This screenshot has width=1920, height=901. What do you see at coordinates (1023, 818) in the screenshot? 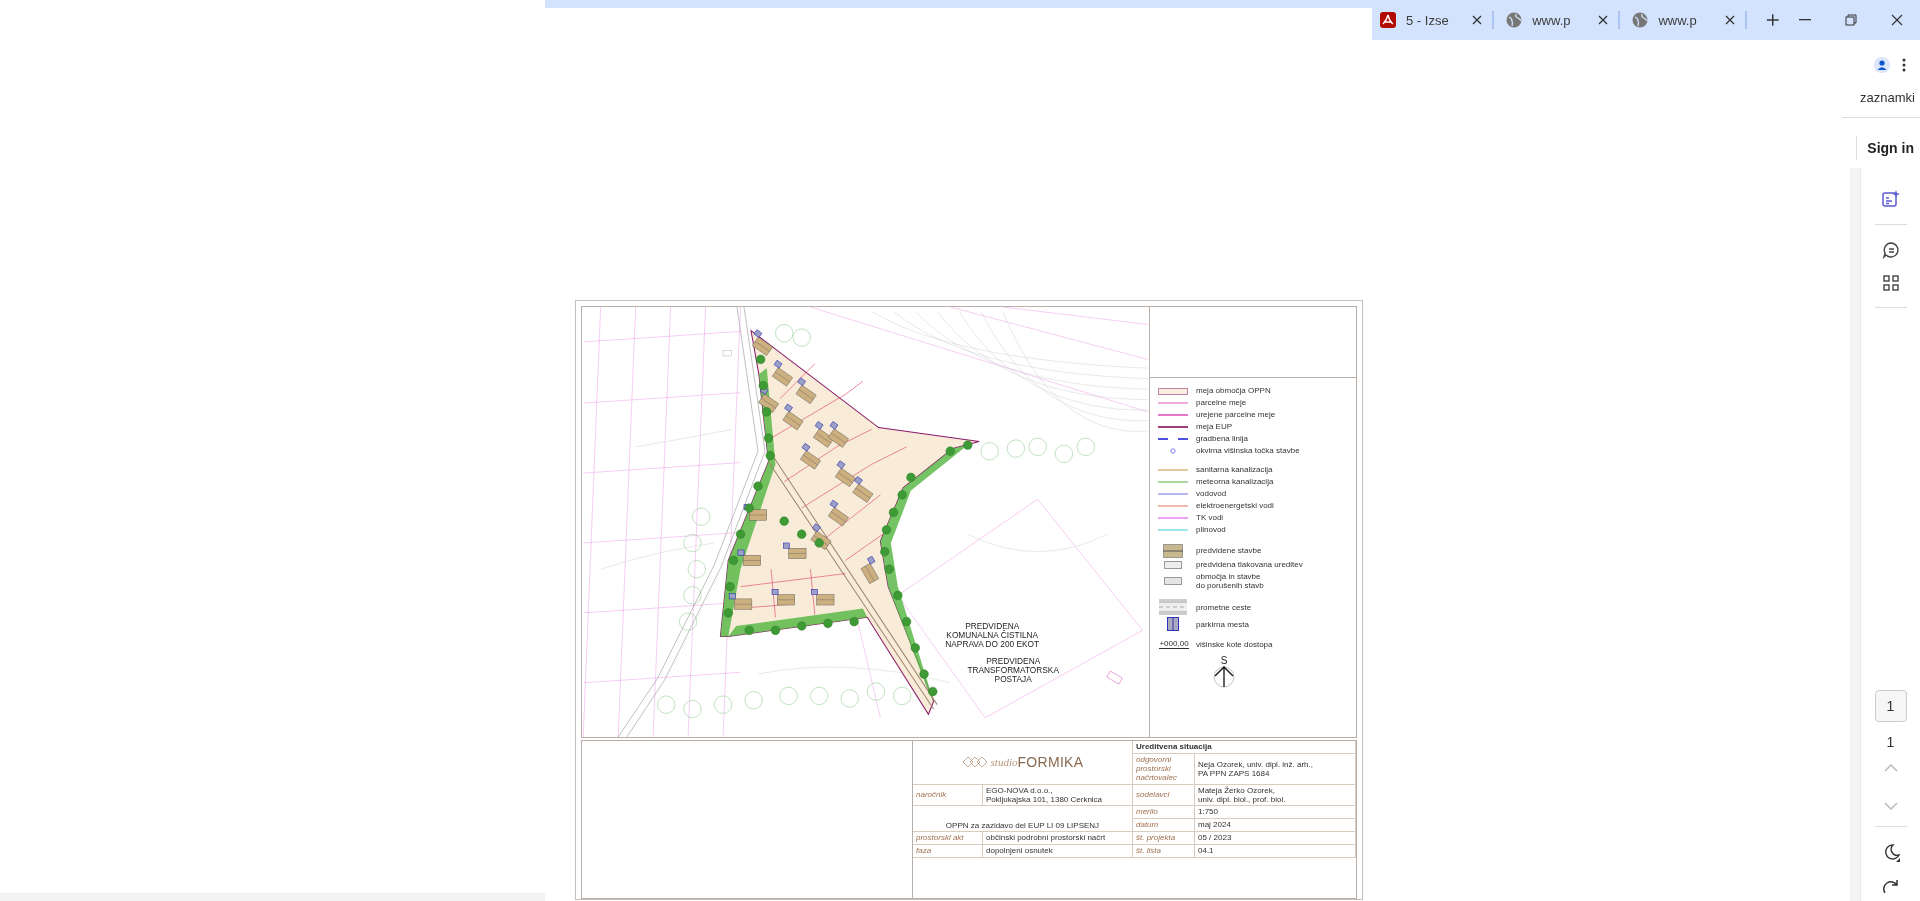
I see `project-title: OPPN za zazidavo del EUP LI 09 LIPSENJ` at bounding box center [1023, 818].